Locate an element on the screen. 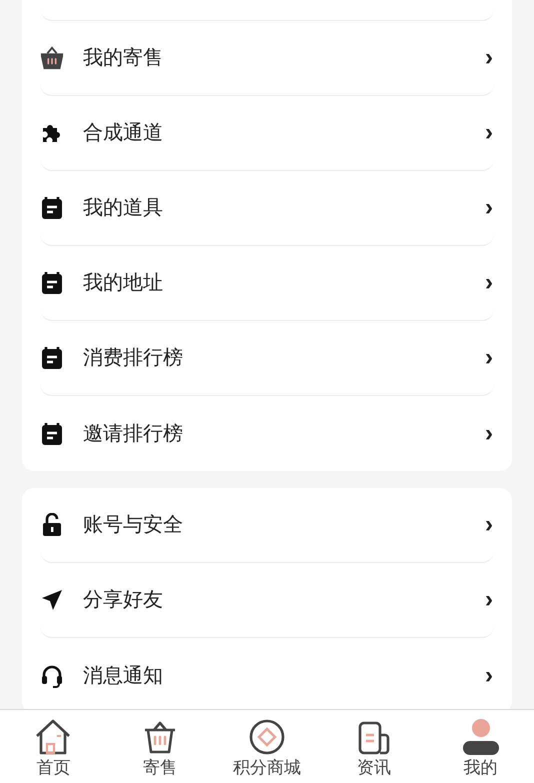 This screenshot has width=534, height=783. menu-item: 我的道具 › is located at coordinates (267, 208).